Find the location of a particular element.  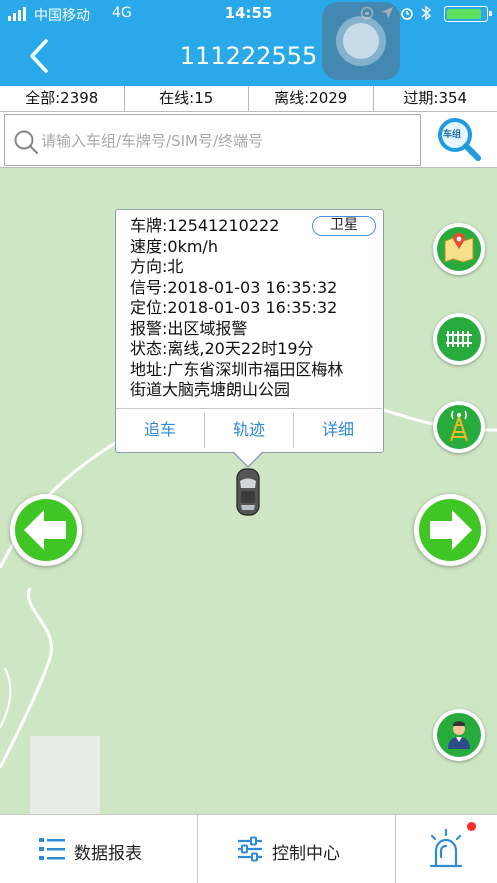

map-layer-button is located at coordinates (459, 249).